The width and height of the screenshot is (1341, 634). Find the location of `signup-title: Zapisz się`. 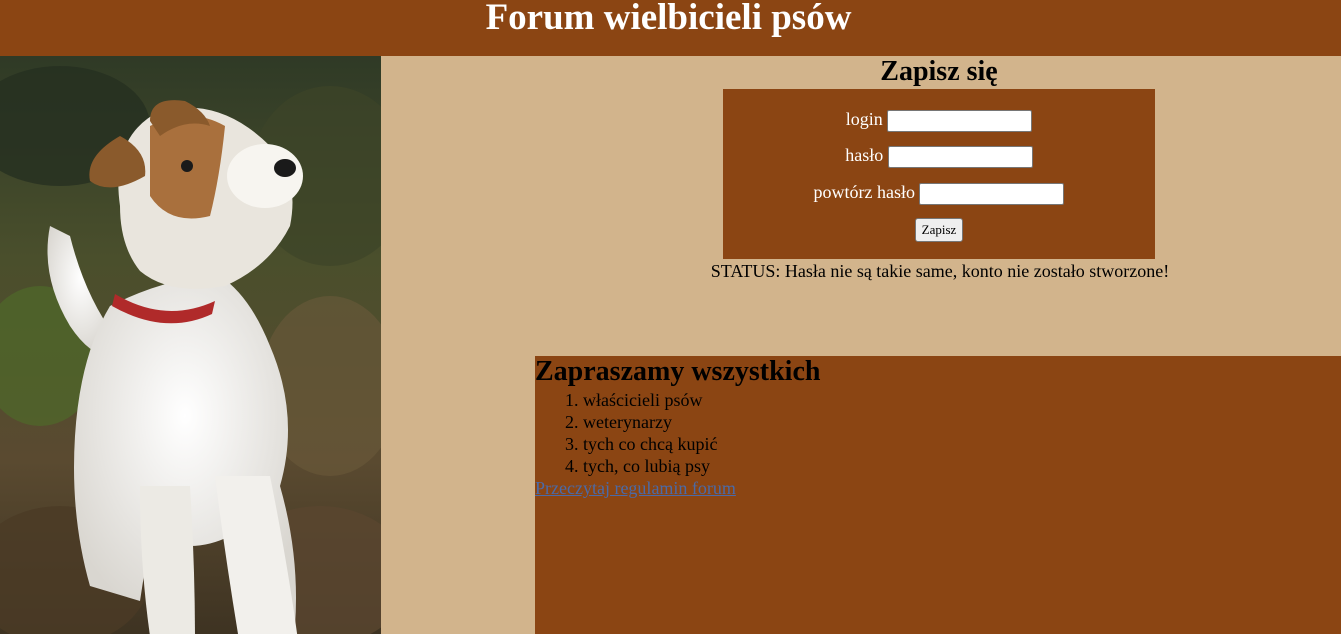

signup-title: Zapisz się is located at coordinates (939, 71).